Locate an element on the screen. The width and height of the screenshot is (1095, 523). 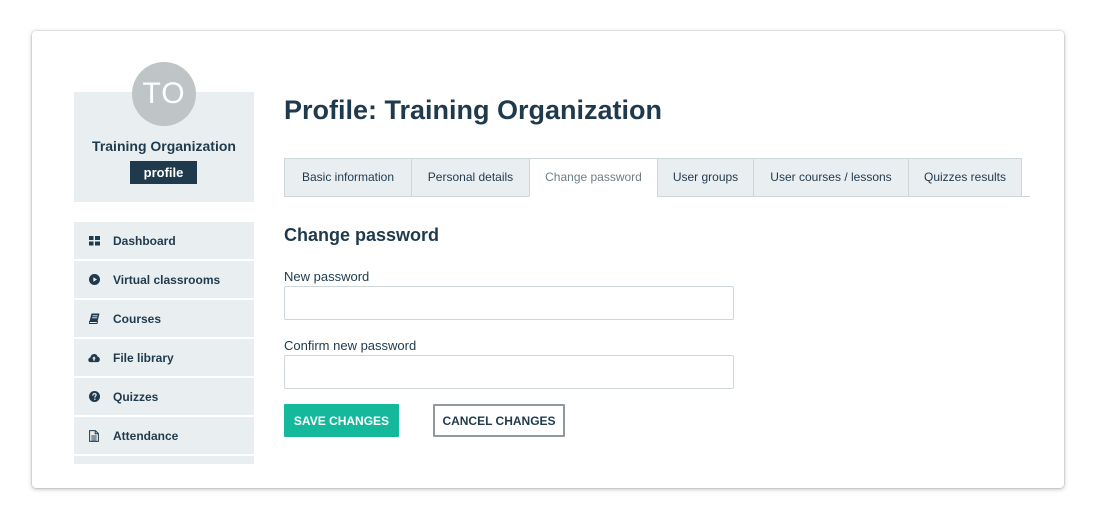
sidebar-item-label: Courses is located at coordinates (137, 318).